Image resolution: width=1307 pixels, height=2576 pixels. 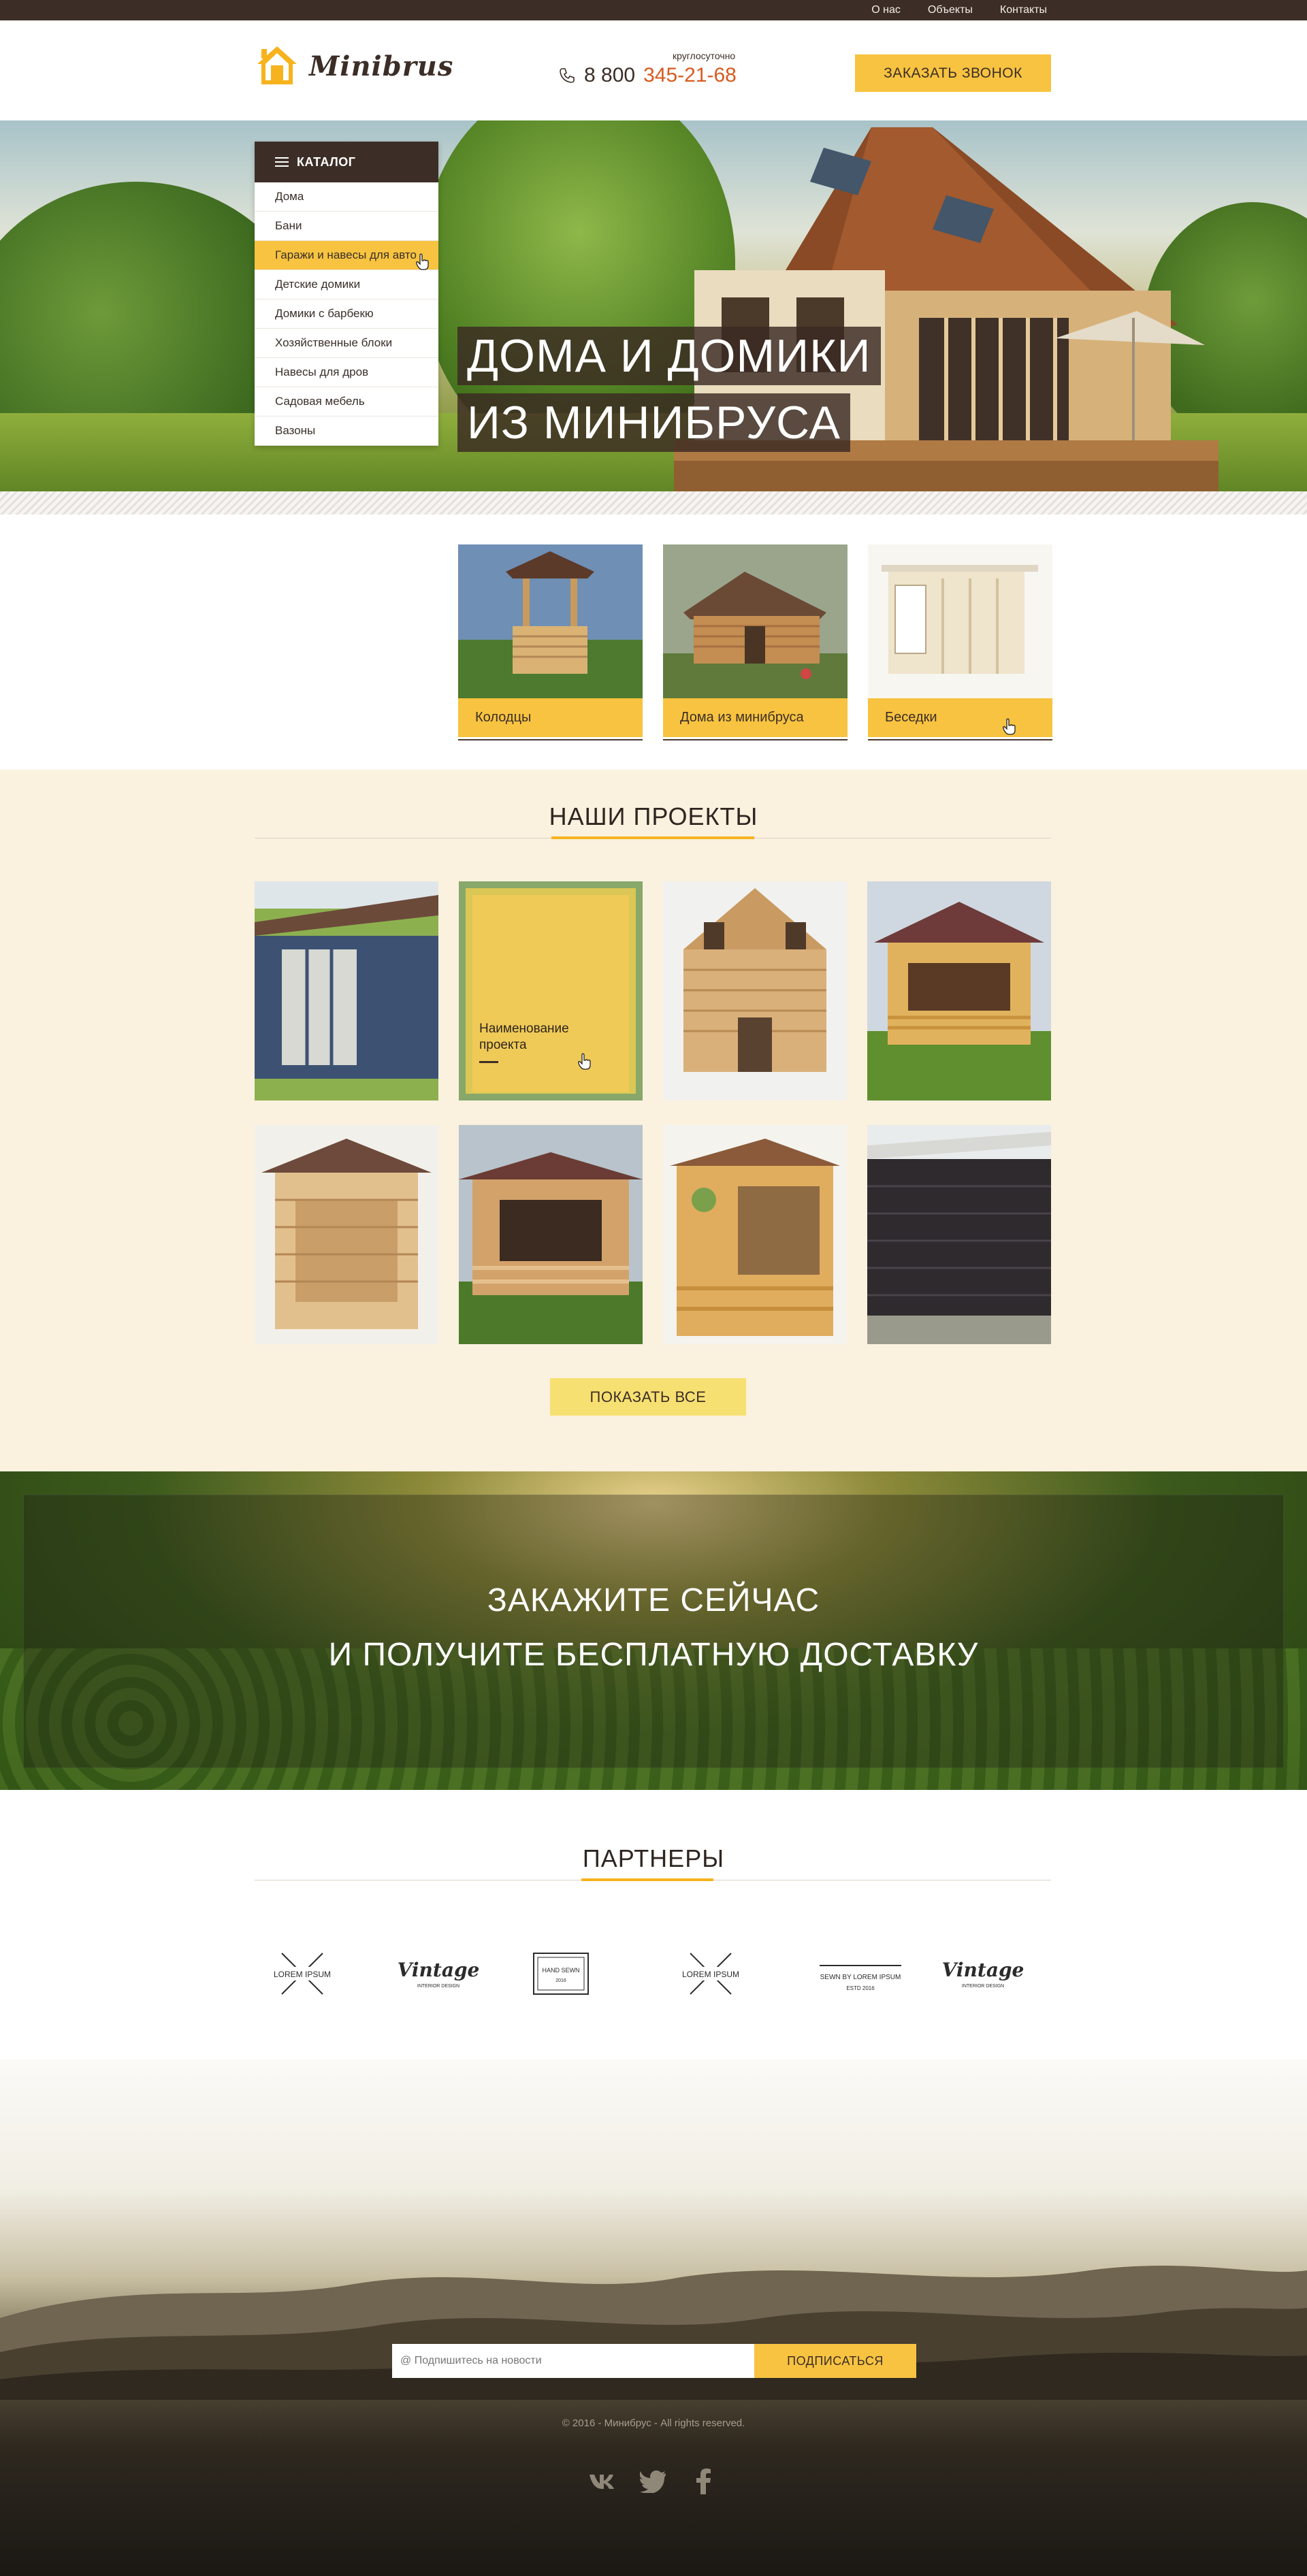 What do you see at coordinates (327, 161) in the screenshot?
I see `catalog-title: КАТАЛОГ` at bounding box center [327, 161].